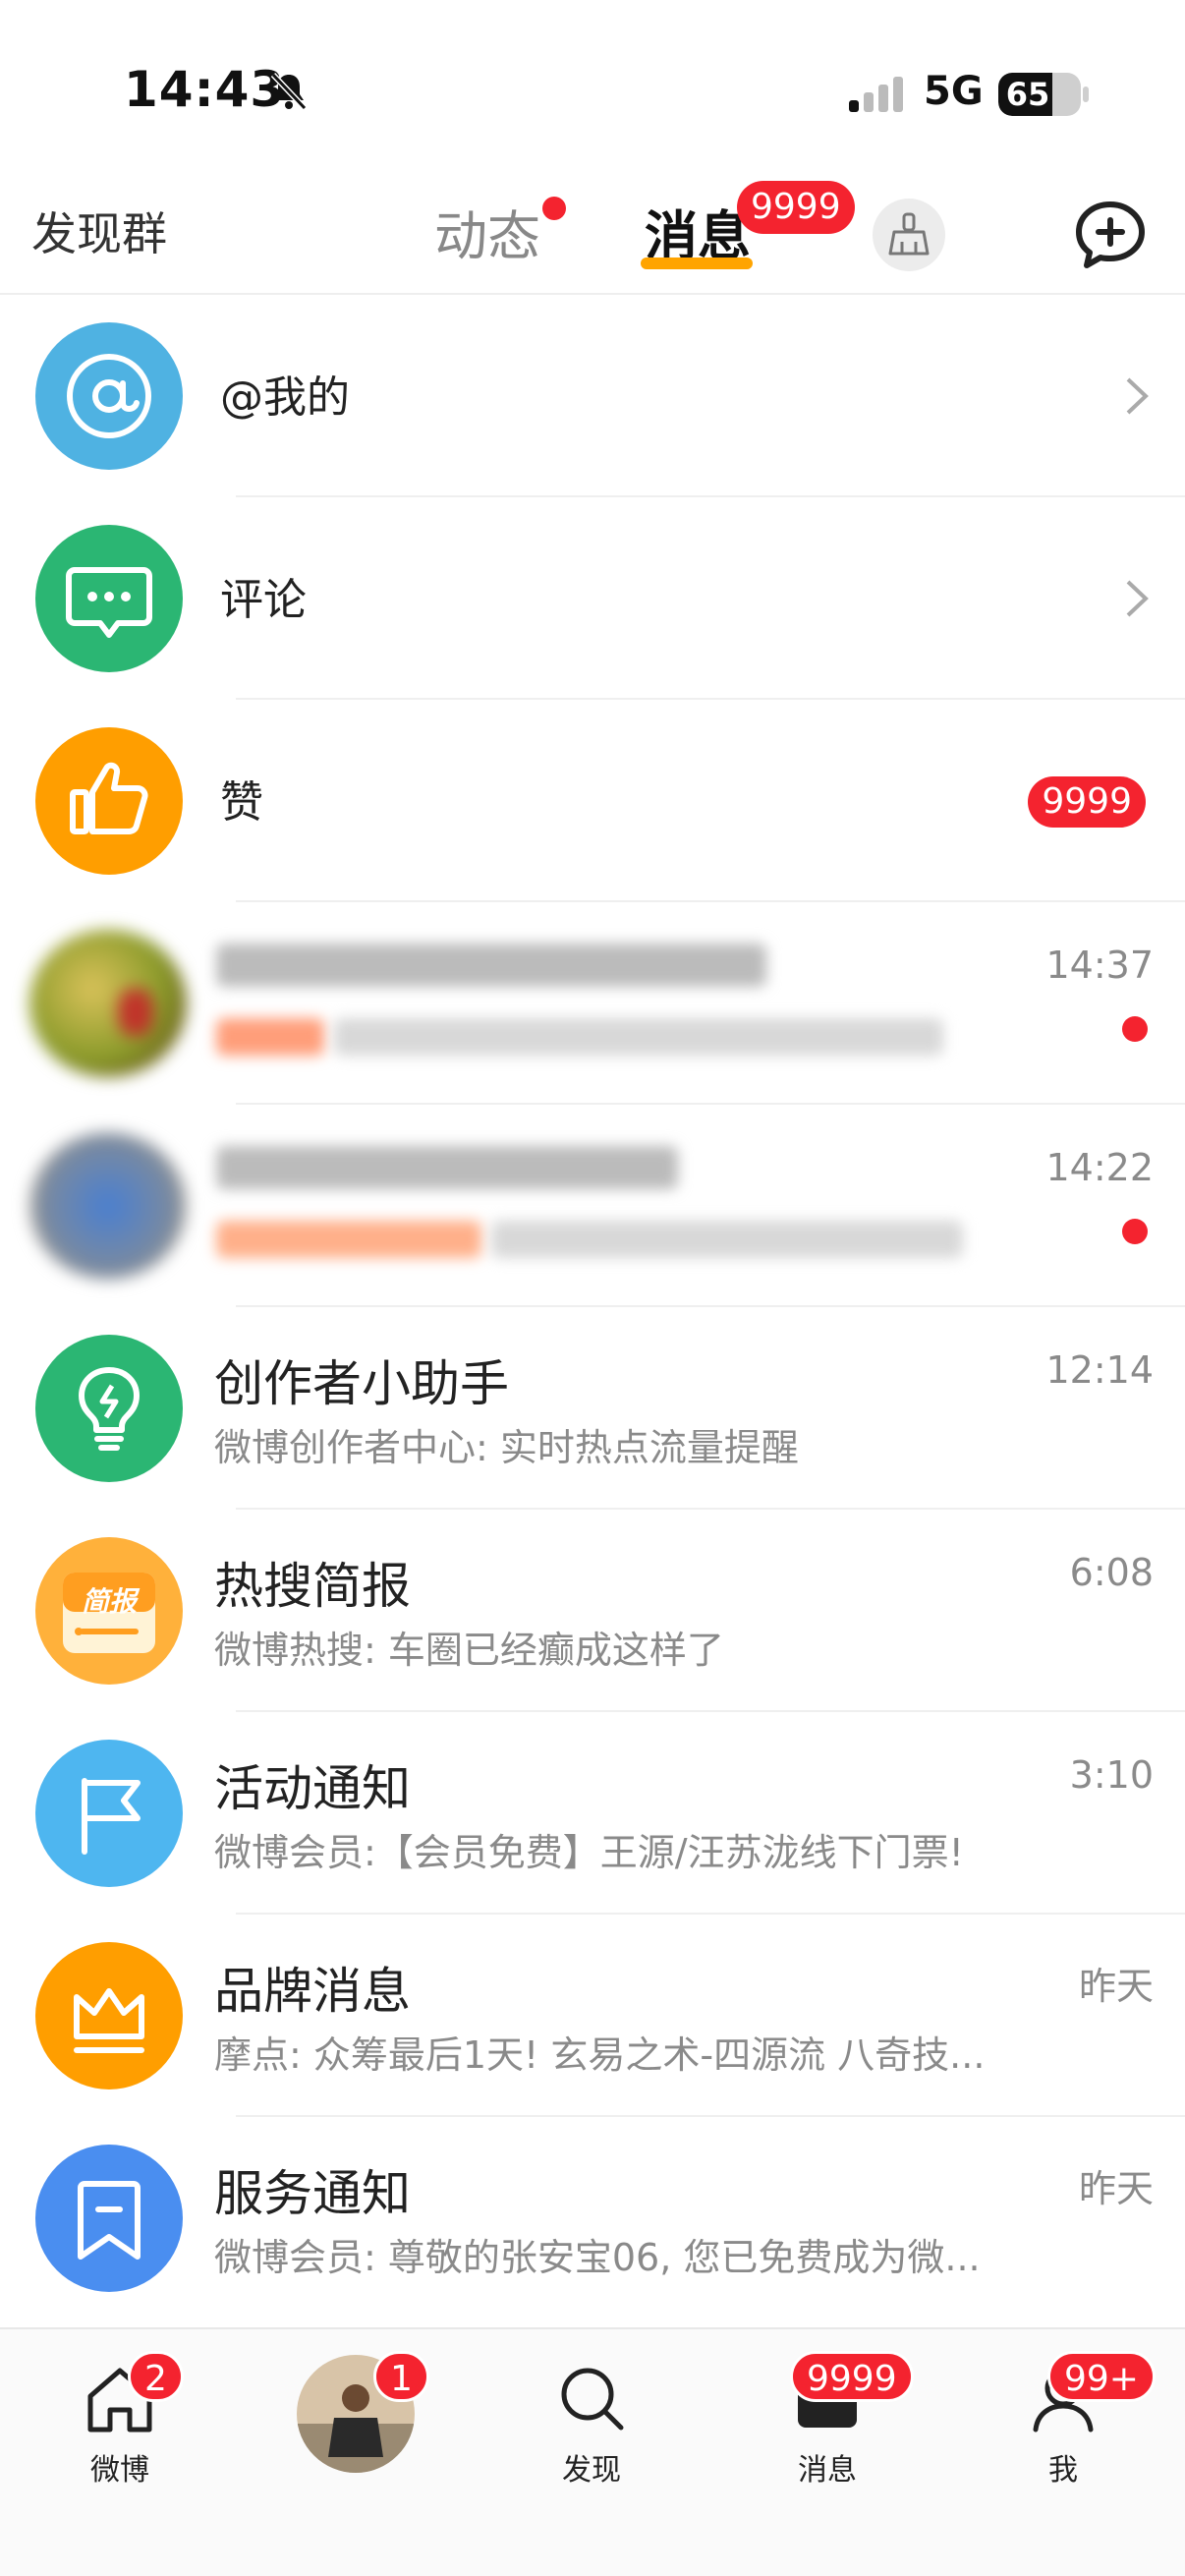 This screenshot has height=2576, width=1185. Describe the element at coordinates (828, 2438) in the screenshot. I see `tab-messages-bottom: 9999 消息` at that location.